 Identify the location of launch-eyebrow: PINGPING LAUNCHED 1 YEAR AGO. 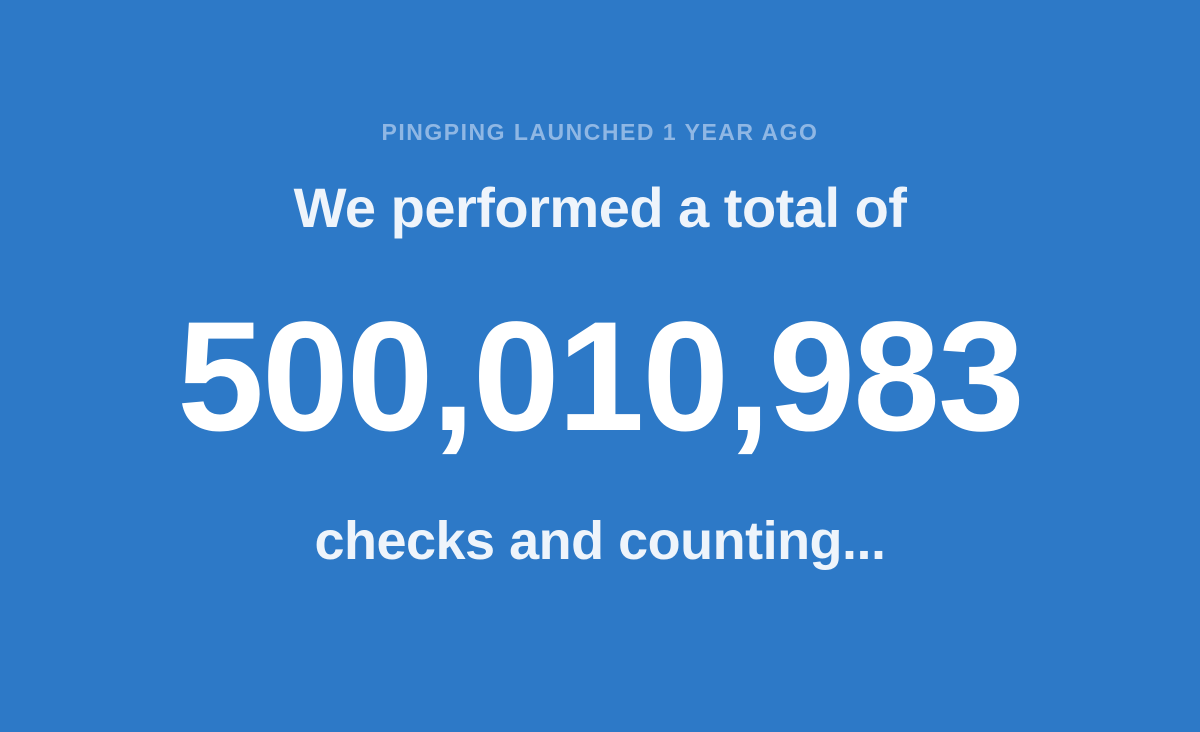
(600, 132).